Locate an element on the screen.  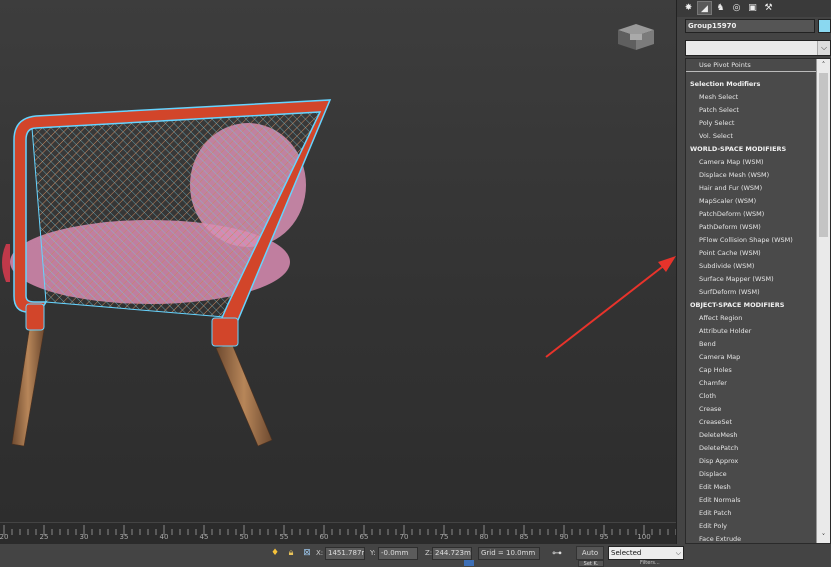
modifier-list-item: Poly Select is located at coordinates (751, 123).